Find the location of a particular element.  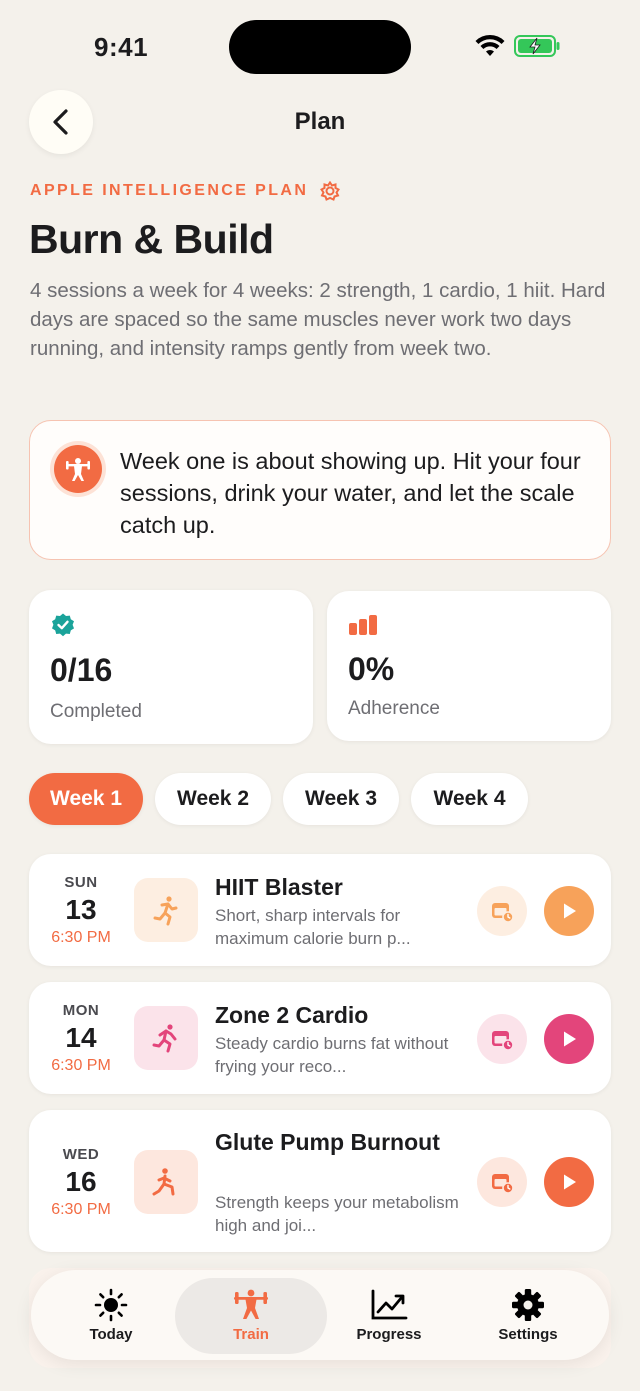

session-day: SUN is located at coordinates (81, 882).